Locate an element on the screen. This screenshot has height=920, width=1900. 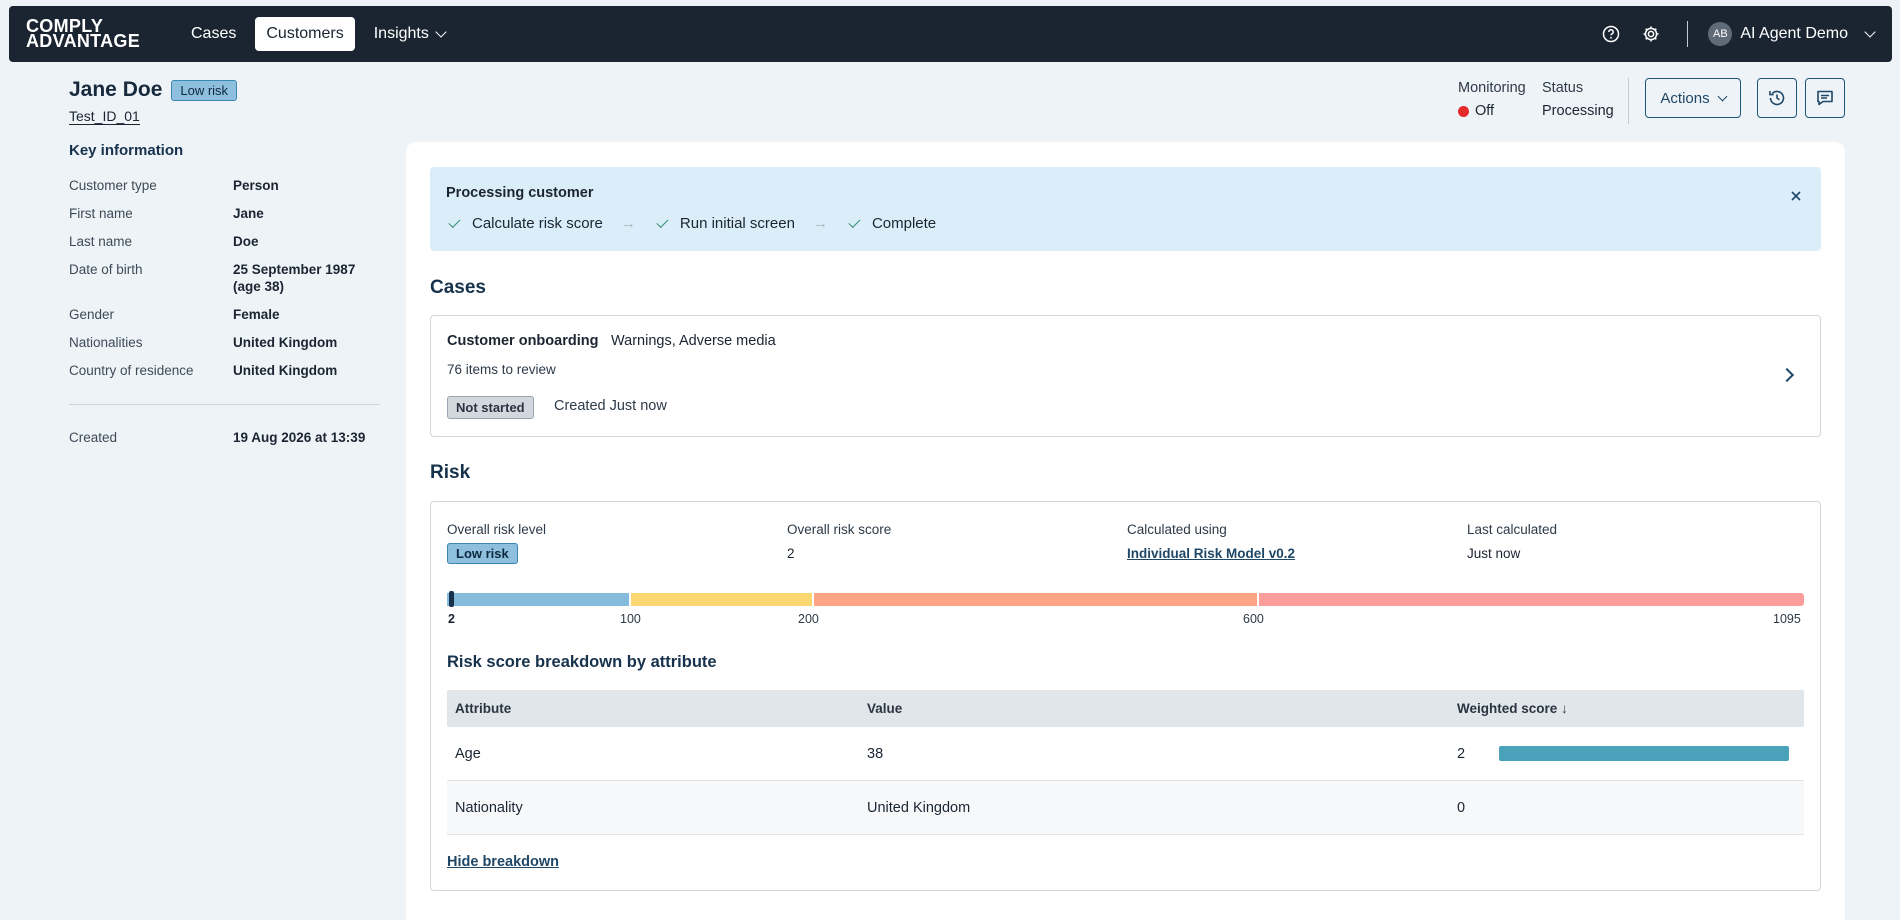
kv-last-name: Last name Doe is located at coordinates (224, 241).